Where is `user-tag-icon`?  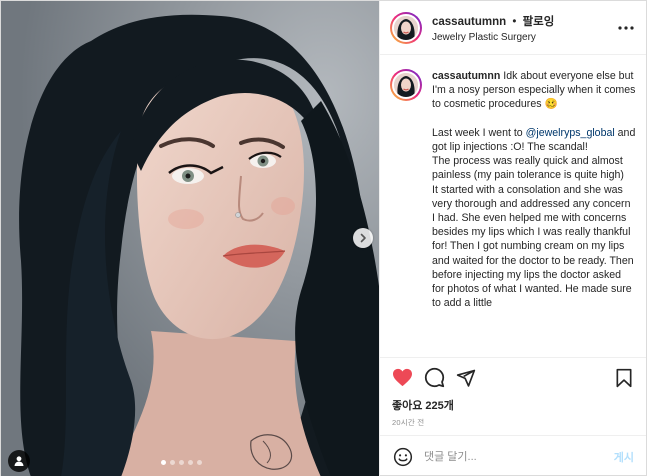
user-tag-icon is located at coordinates (19, 461).